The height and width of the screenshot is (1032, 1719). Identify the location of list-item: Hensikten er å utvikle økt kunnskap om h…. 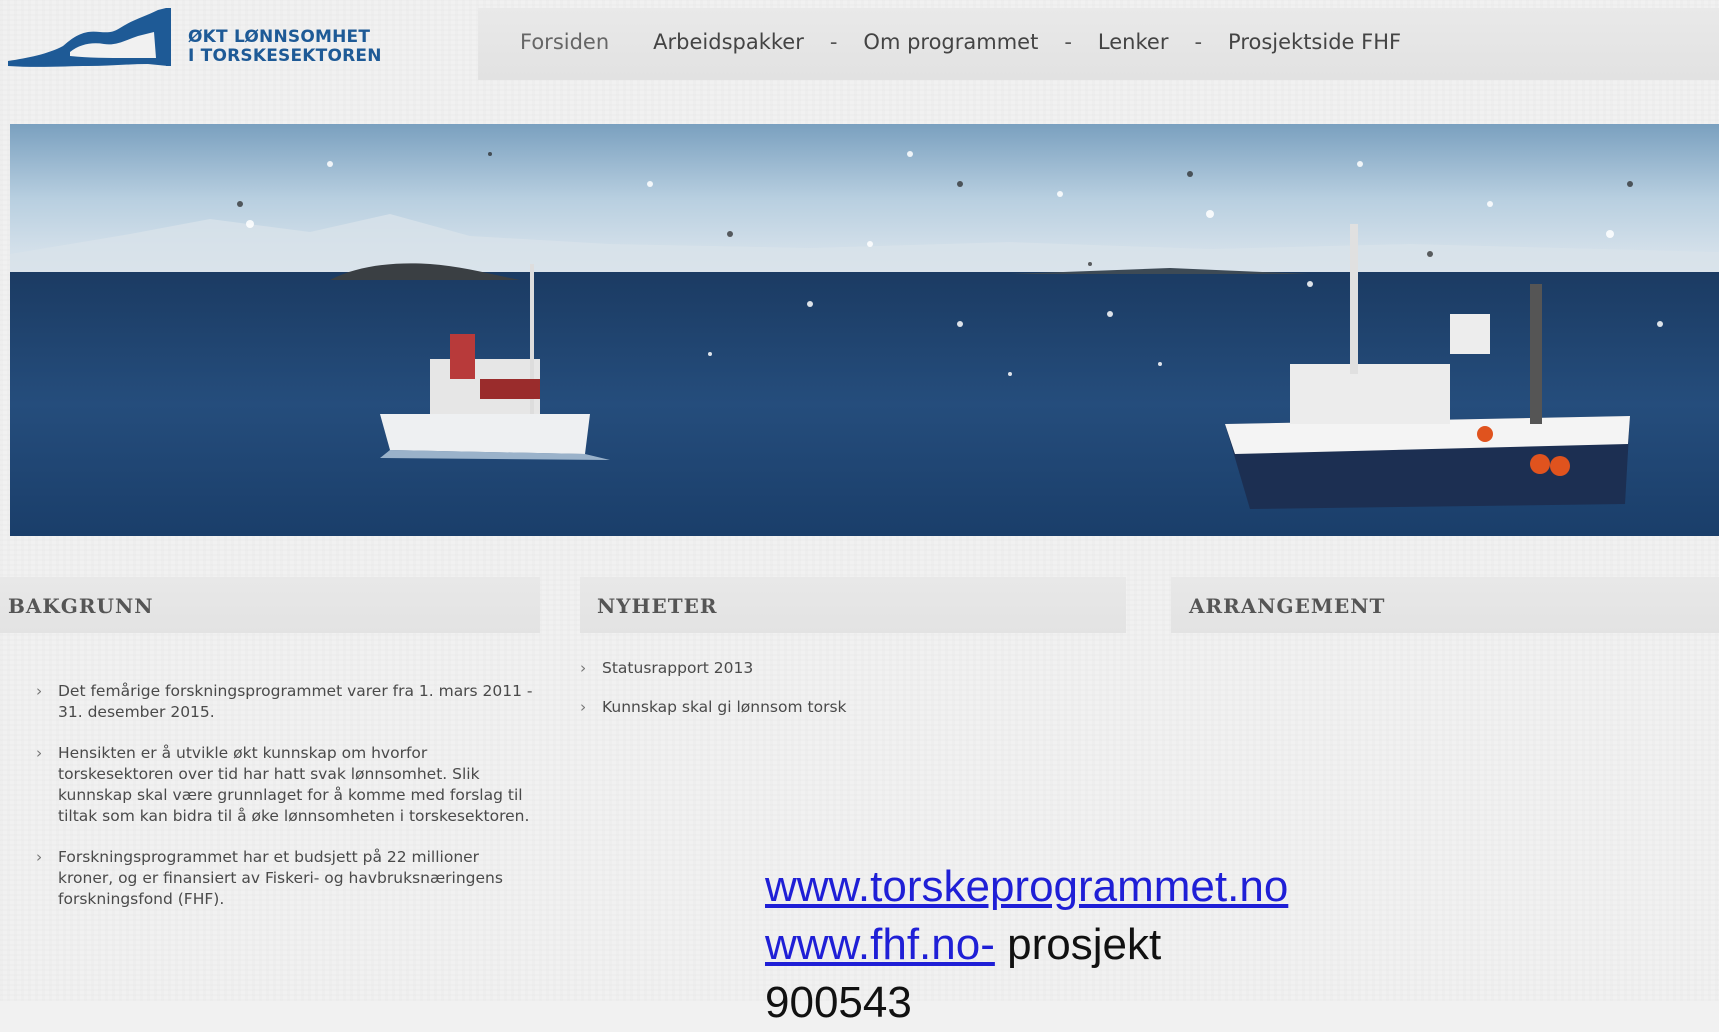
(284, 785).